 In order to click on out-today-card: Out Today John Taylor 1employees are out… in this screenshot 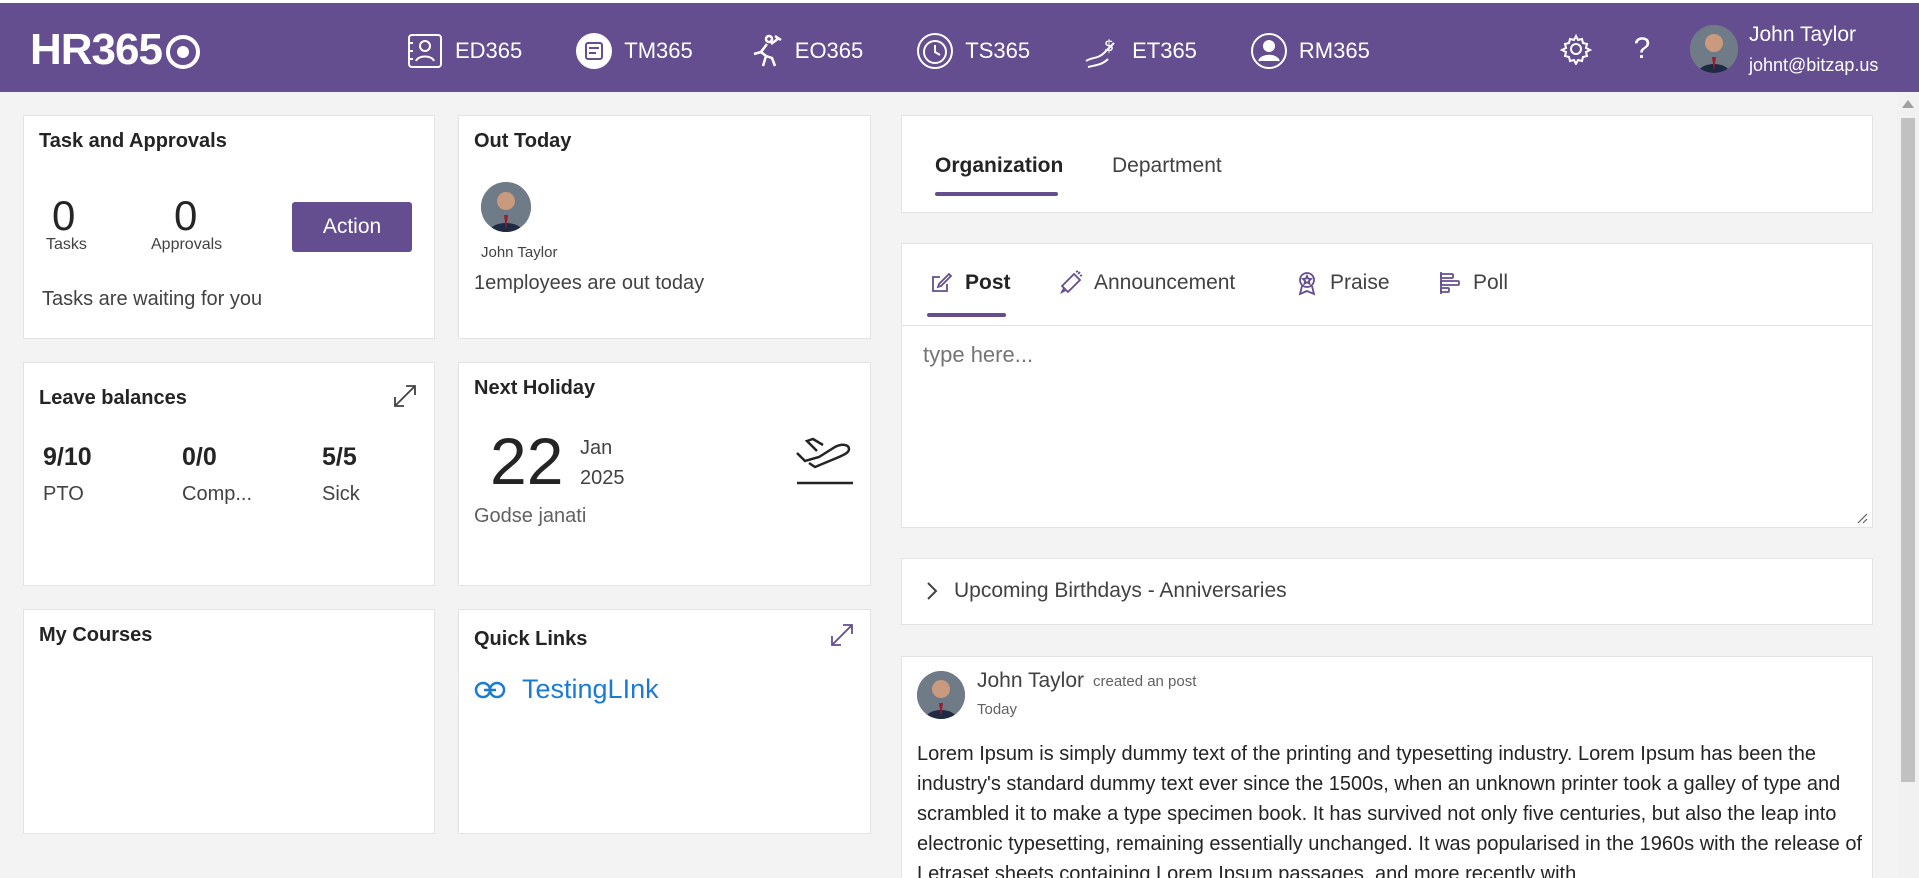, I will do `click(664, 227)`.